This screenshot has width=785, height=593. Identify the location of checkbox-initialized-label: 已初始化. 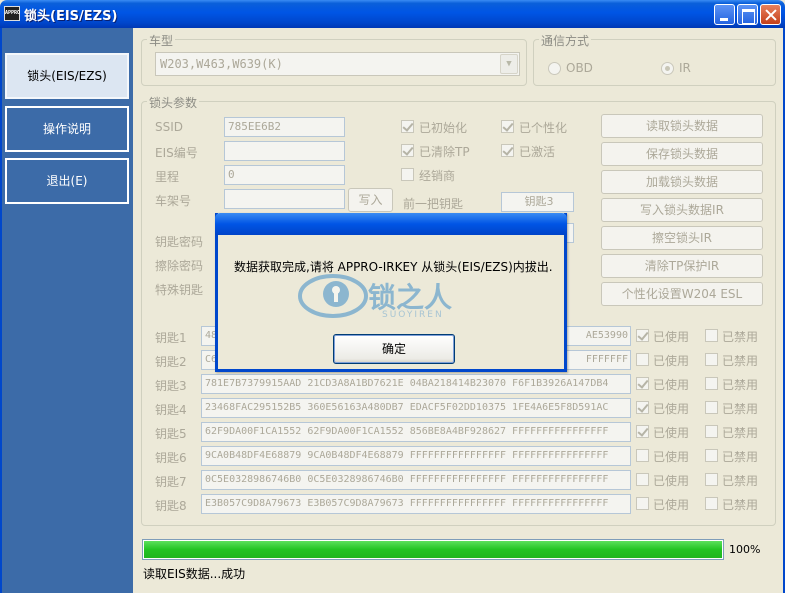
(443, 128).